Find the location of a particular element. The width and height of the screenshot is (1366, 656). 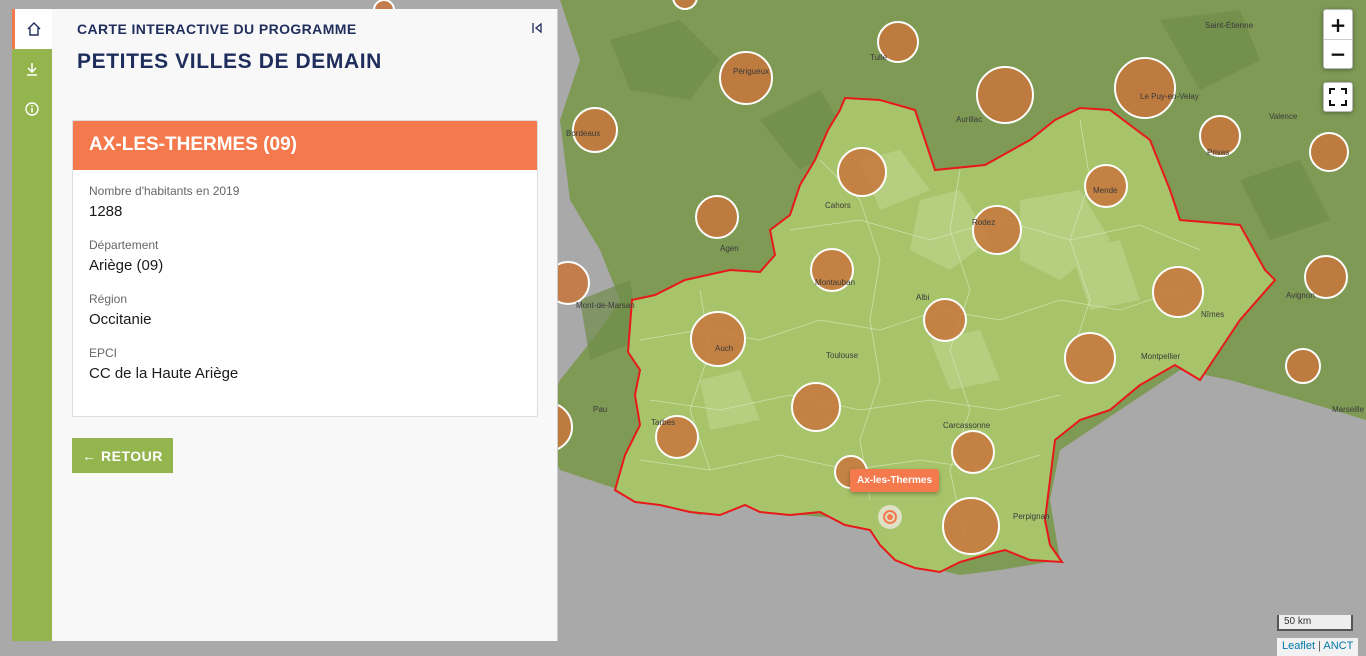

population-field: Nombre d'habitants en 2019 1288 is located at coordinates (305, 202).